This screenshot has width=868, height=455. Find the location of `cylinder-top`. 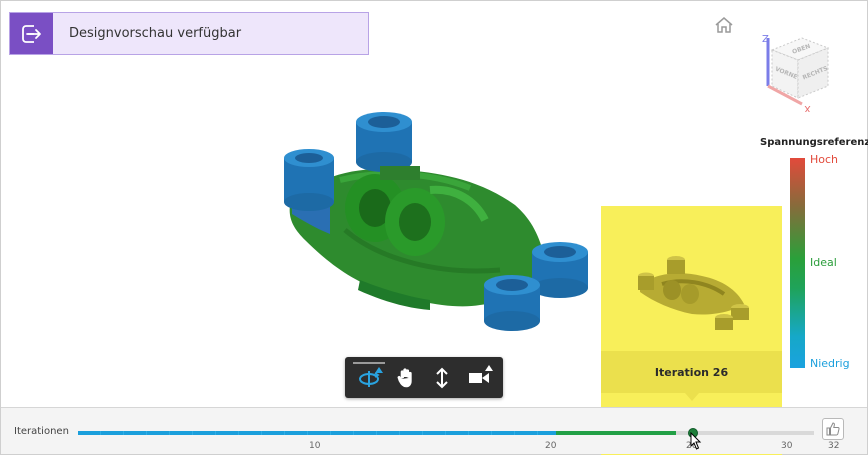

cylinder-top is located at coordinates (384, 142).